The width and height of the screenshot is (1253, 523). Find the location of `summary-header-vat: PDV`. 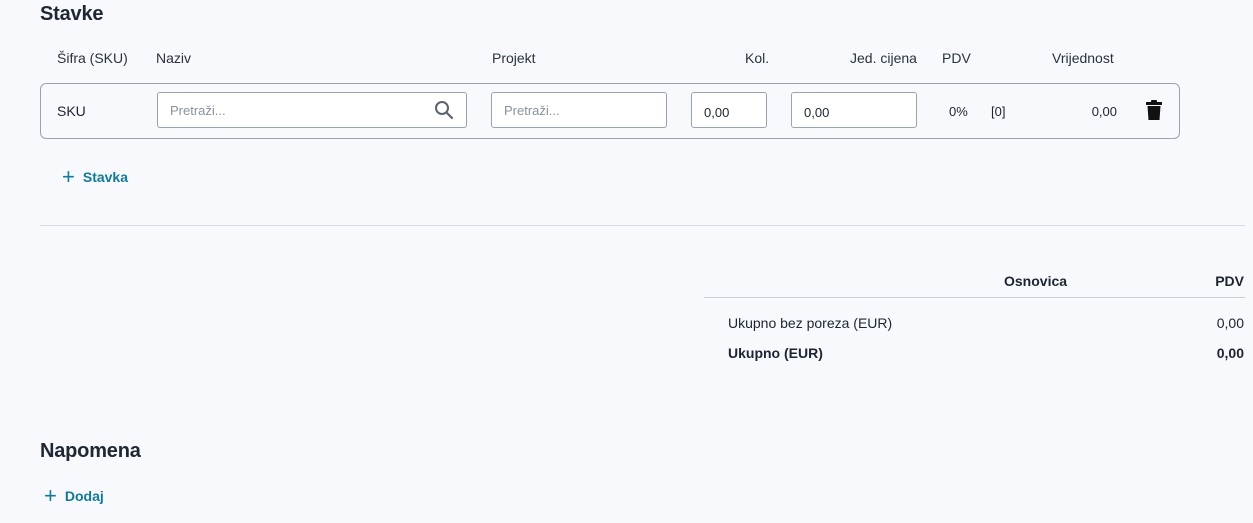

summary-header-vat: PDV is located at coordinates (1229, 281).